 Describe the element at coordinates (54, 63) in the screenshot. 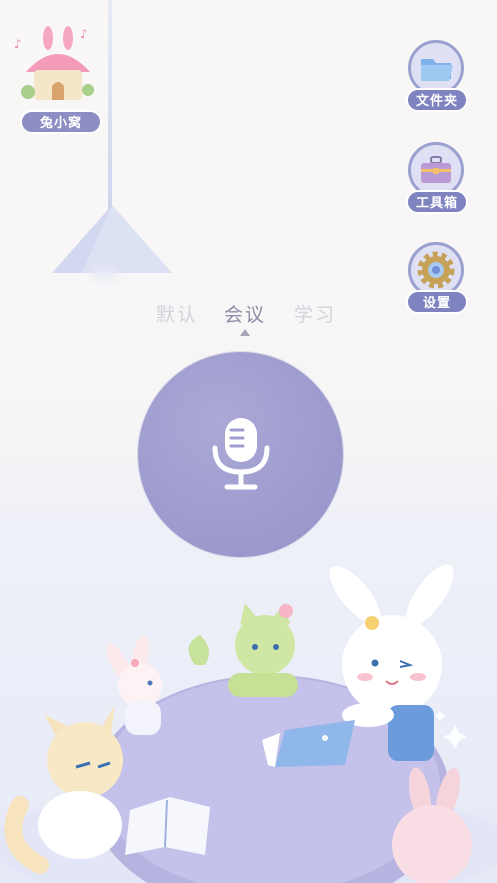

I see `bunny-house-icon: ♪ ♪` at that location.